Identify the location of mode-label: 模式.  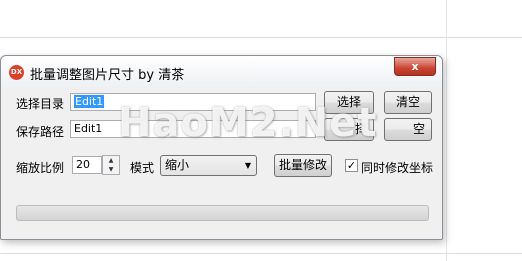
(142, 168).